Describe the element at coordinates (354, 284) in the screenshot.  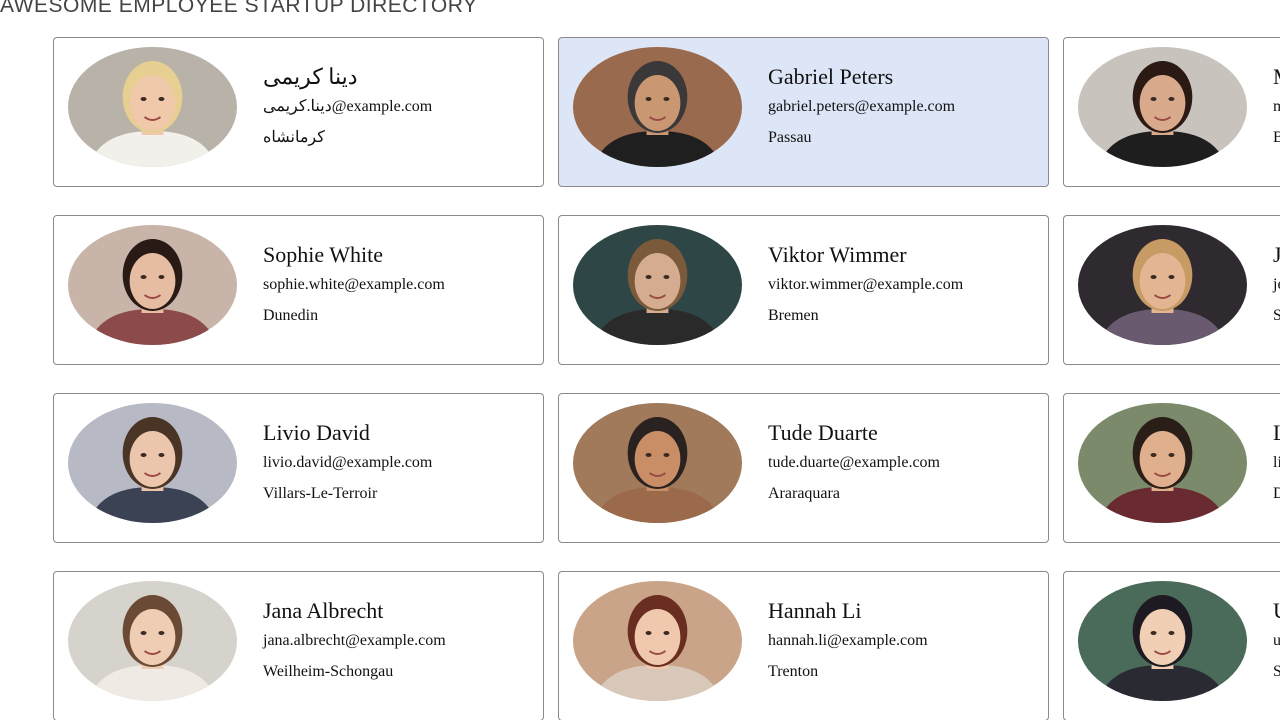
I see `employee-email: sophie.white@example.com` at that location.